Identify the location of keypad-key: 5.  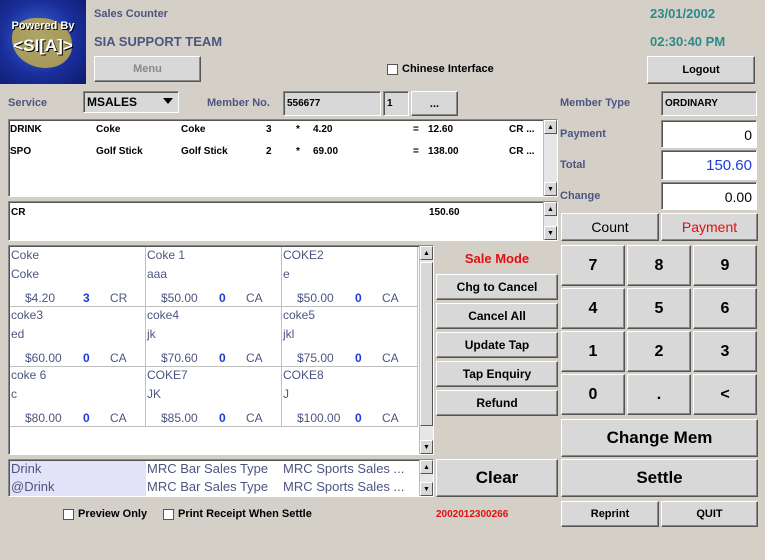
(659, 308).